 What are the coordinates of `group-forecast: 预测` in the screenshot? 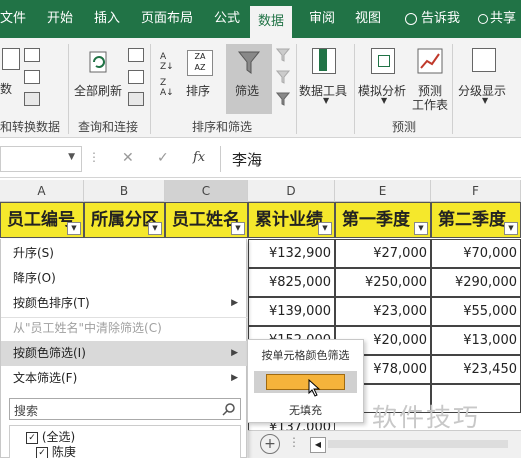 It's located at (404, 127).